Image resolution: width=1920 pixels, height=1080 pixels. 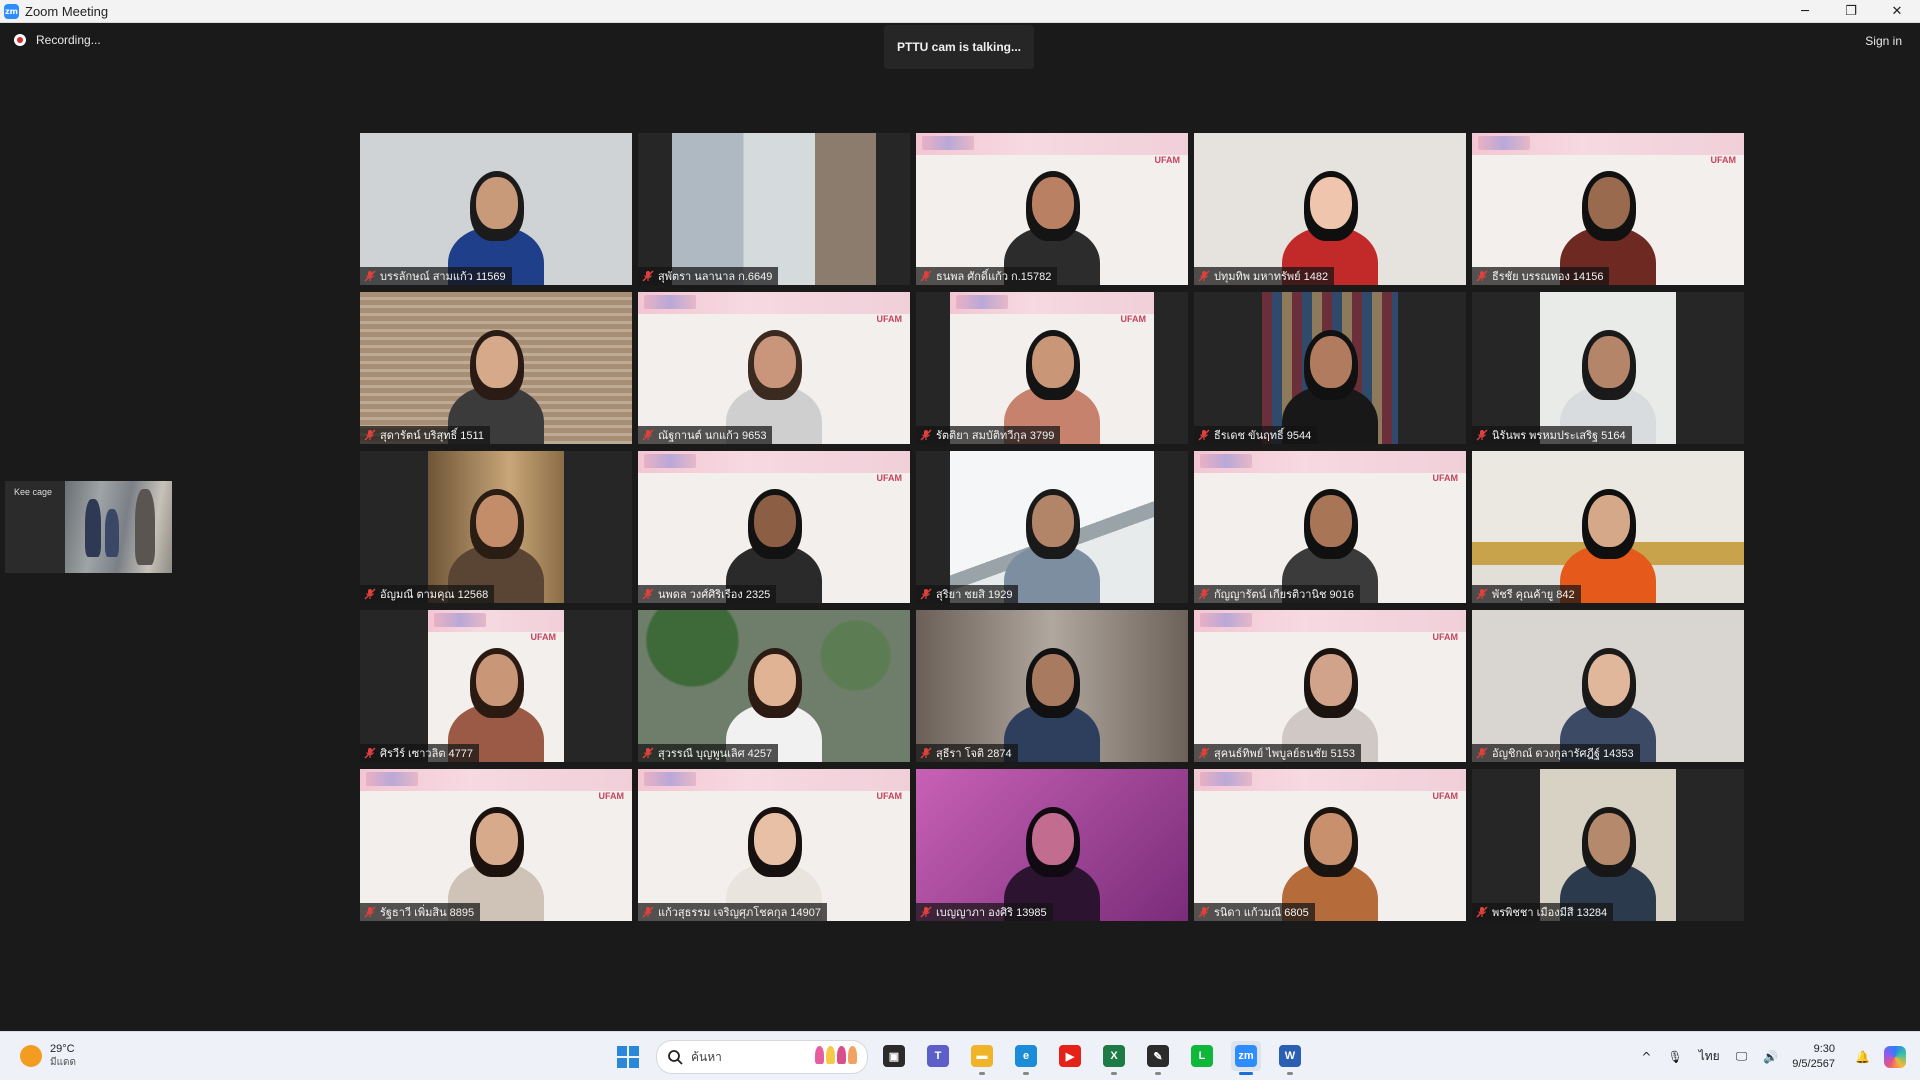 I want to click on participant-name: สุดารัตน์ บริสุทธิ์ 1511, so click(x=432, y=436).